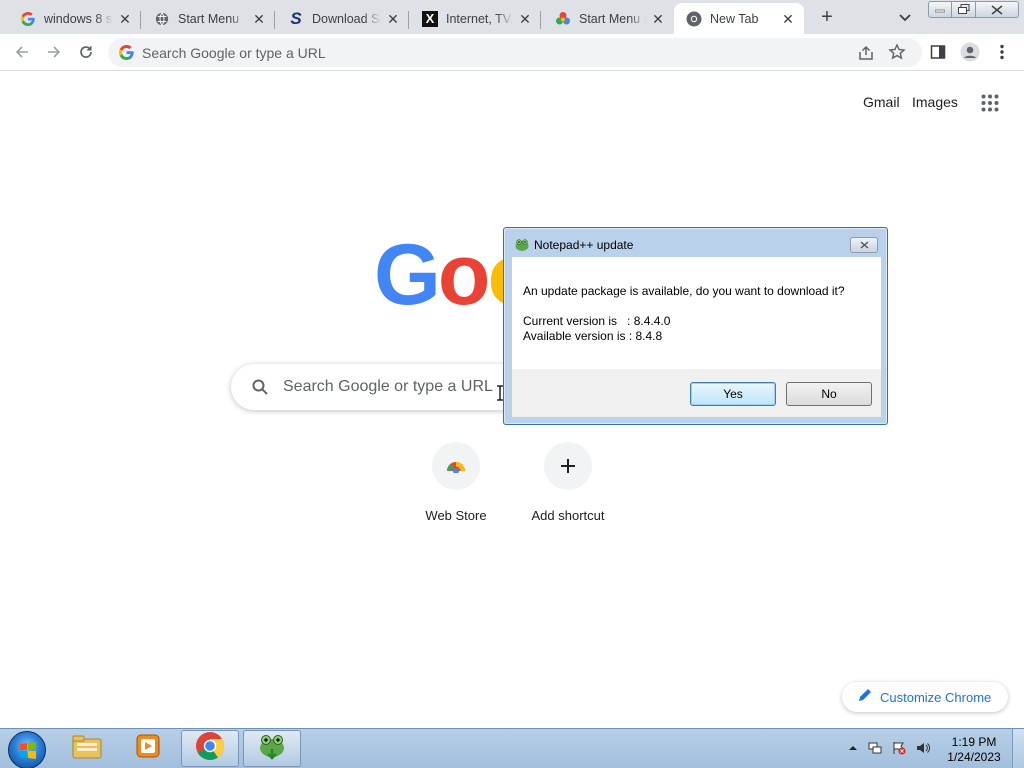  Describe the element at coordinates (593, 336) in the screenshot. I see `available-version-text: Available version is : 8.4.8` at that location.